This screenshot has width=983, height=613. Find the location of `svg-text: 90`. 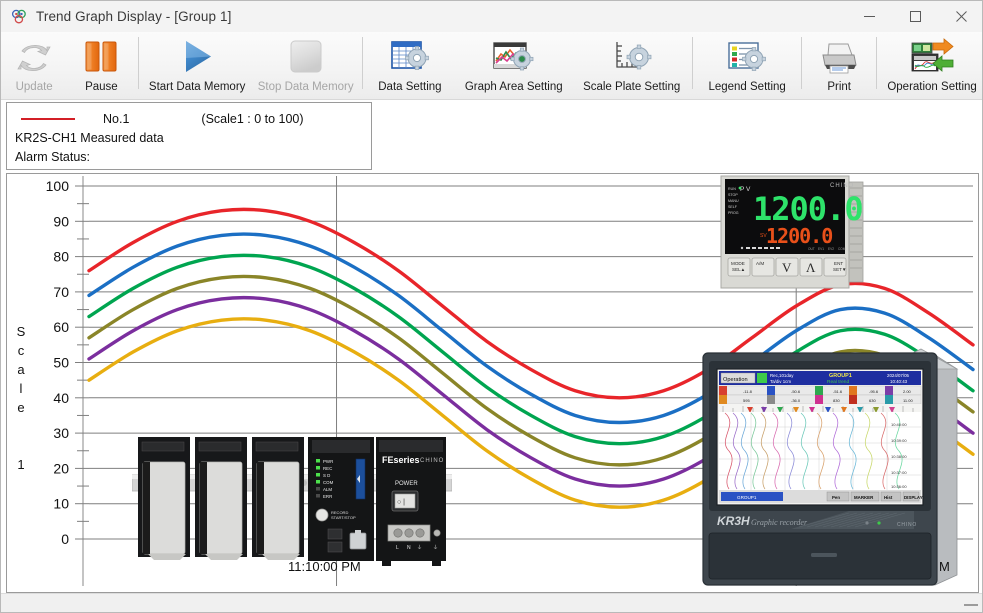

svg-text: 90 is located at coordinates (61, 221).